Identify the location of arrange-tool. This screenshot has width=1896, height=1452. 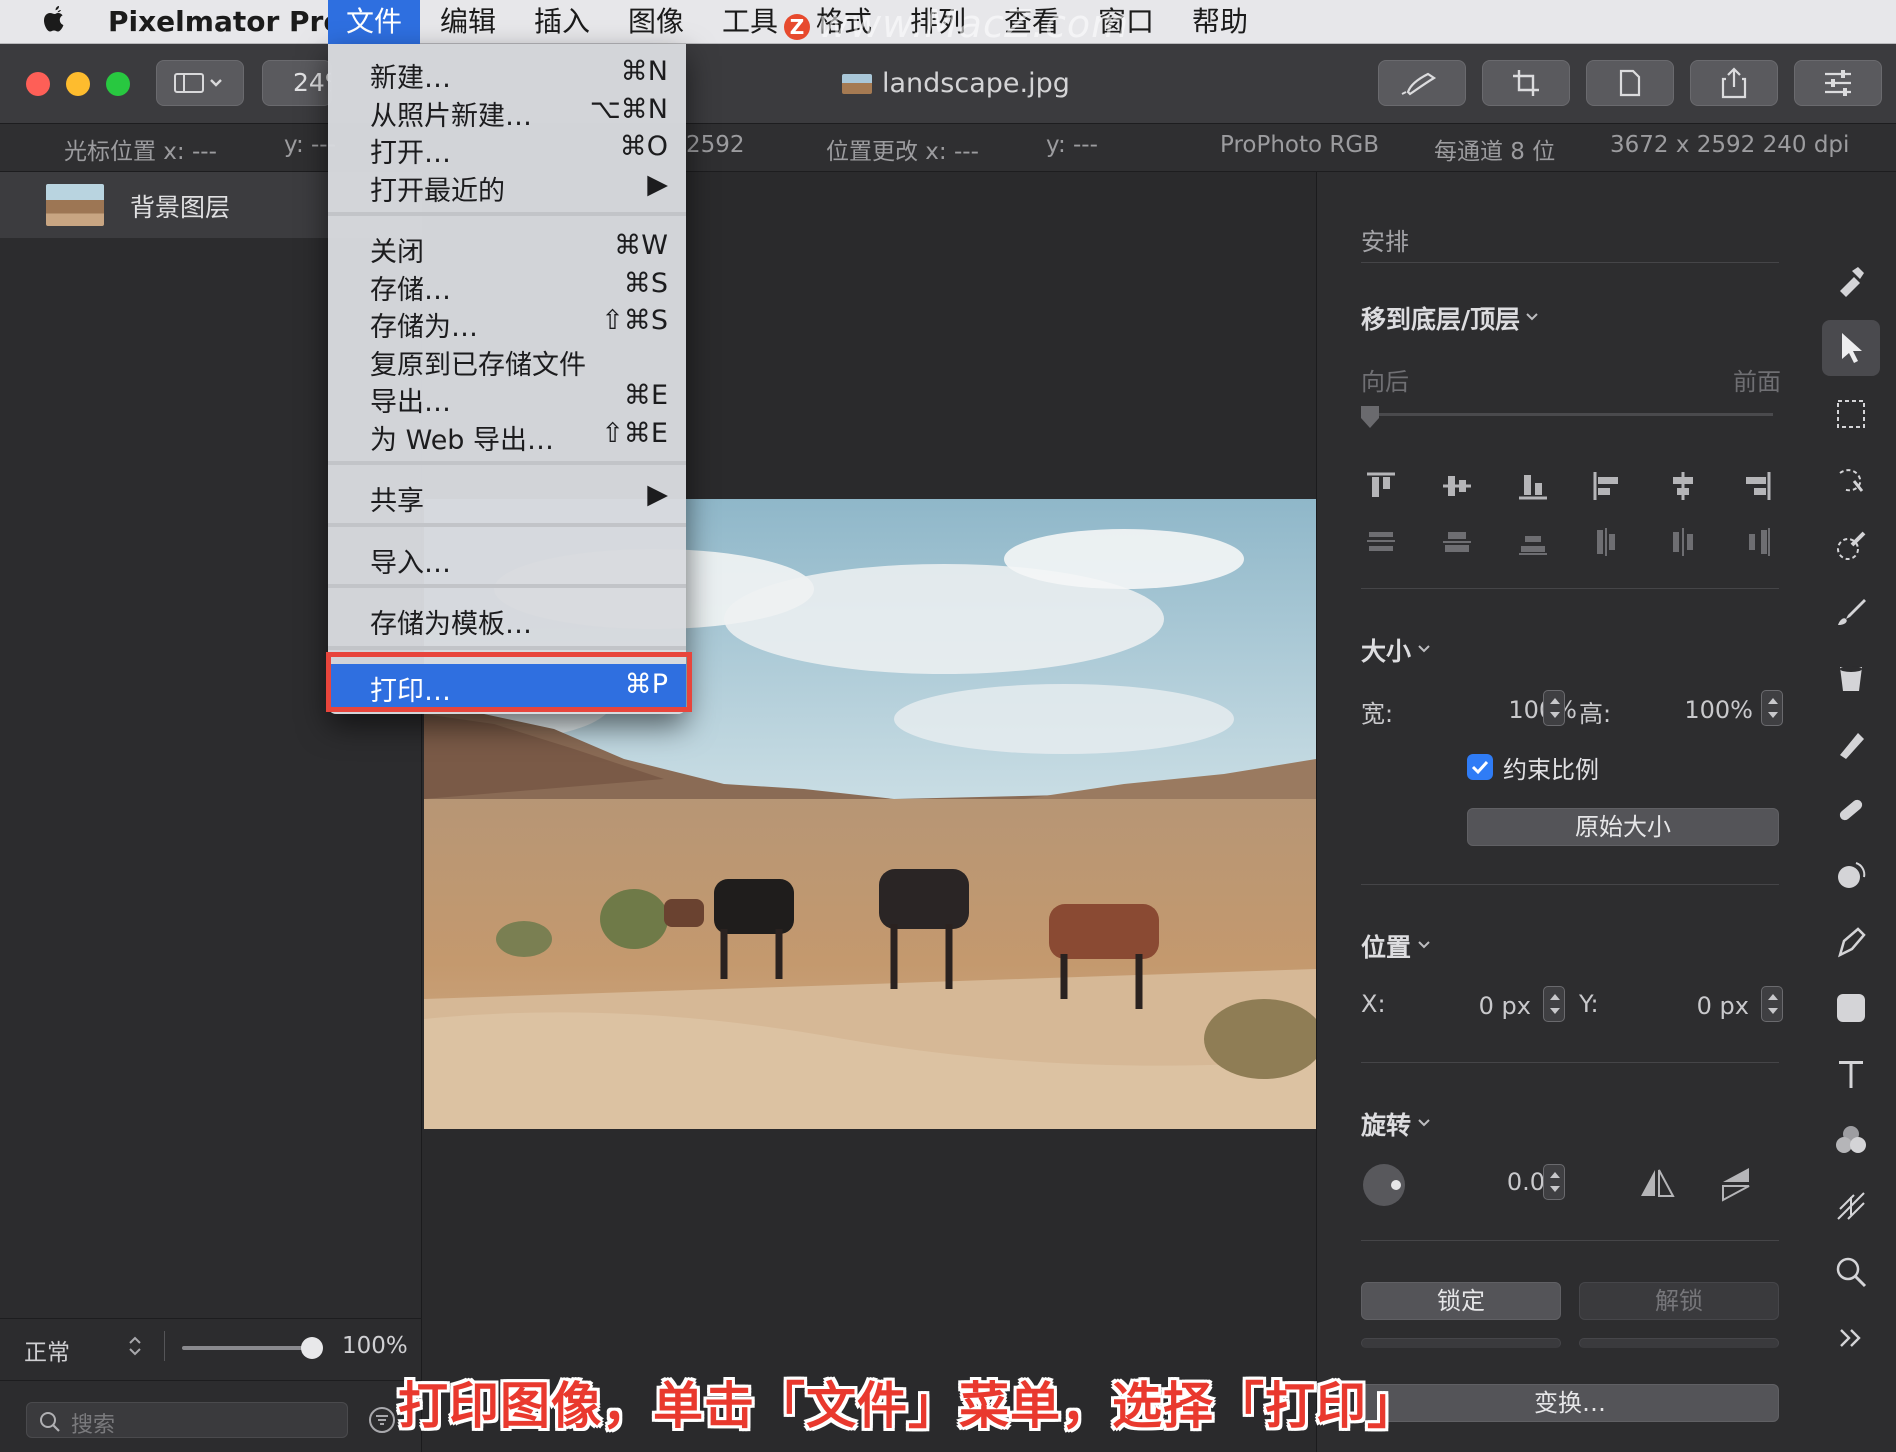
(1851, 280).